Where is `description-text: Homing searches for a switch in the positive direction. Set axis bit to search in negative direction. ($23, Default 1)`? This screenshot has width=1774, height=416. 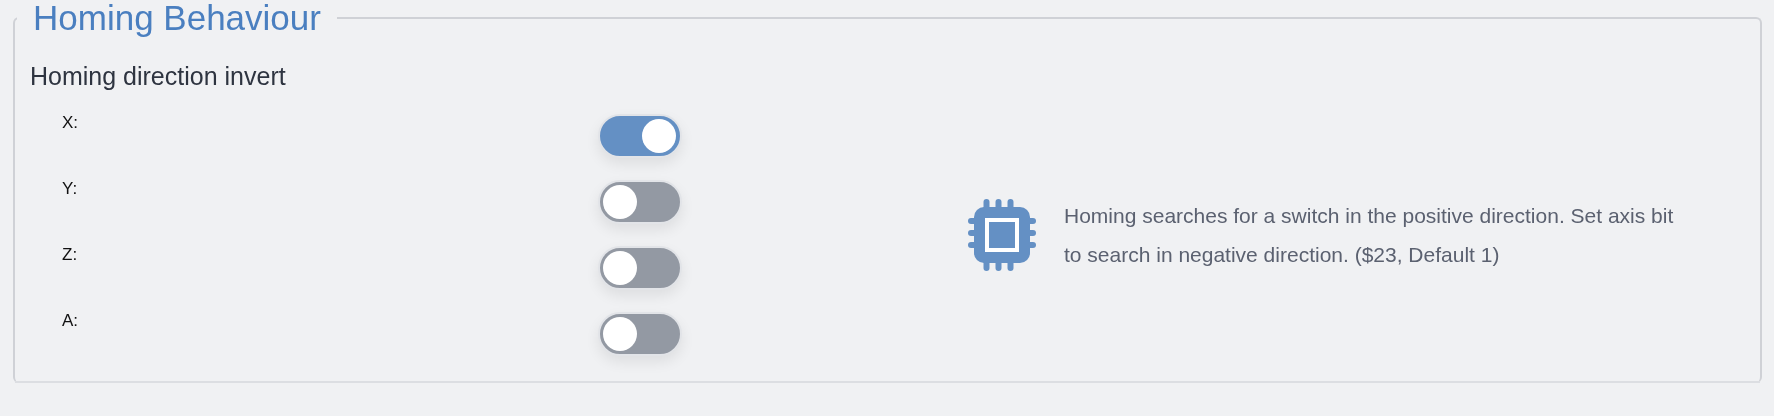
description-text: Homing searches for a switch in the positive direction. Set axis bit to search in negative direction. ($23, Default 1) is located at coordinates (1369, 235).